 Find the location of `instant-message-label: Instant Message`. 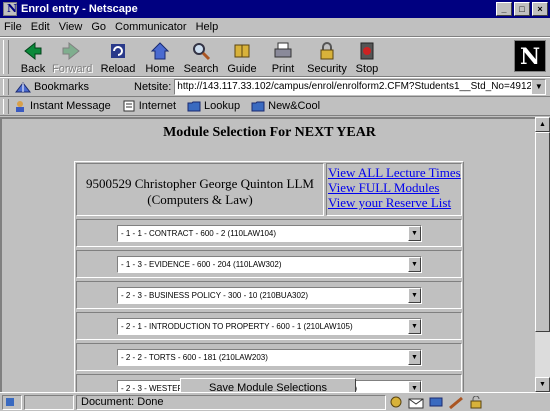

instant-message-label: Instant Message is located at coordinates (70, 106).